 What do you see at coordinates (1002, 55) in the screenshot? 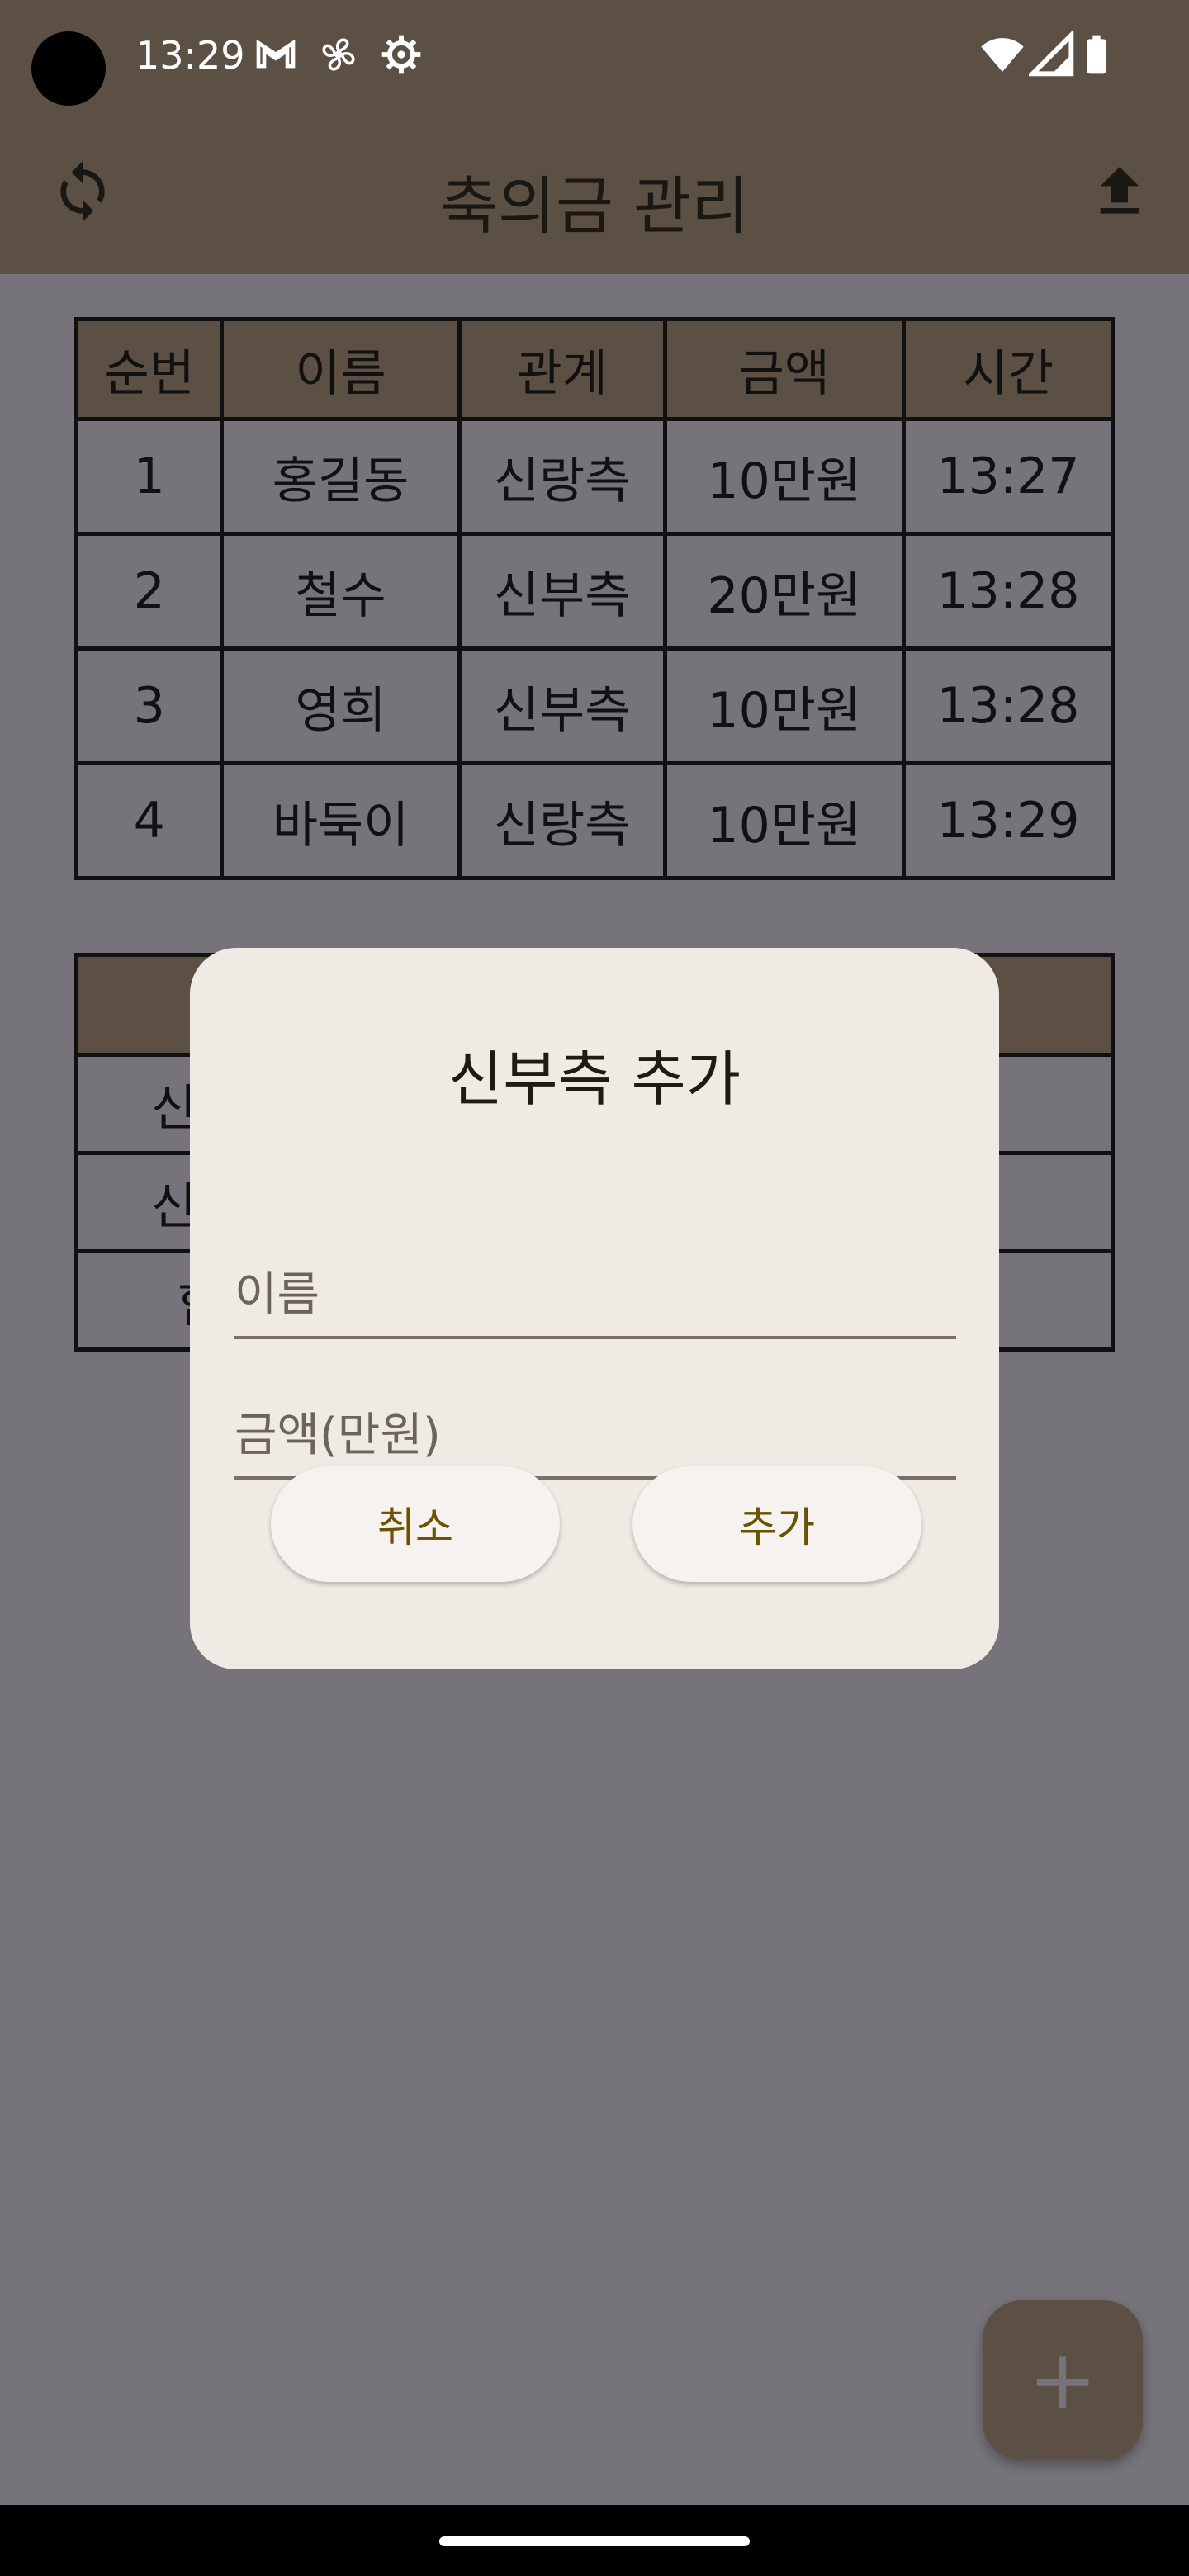
I see `wifi-icon` at bounding box center [1002, 55].